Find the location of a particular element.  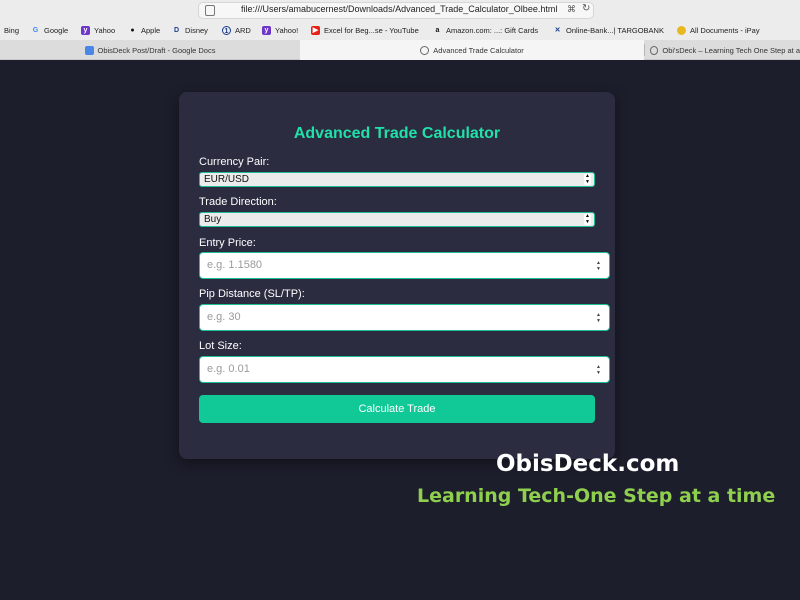

watermark-tagline: Learning Tech-One Step at a time is located at coordinates (596, 496).